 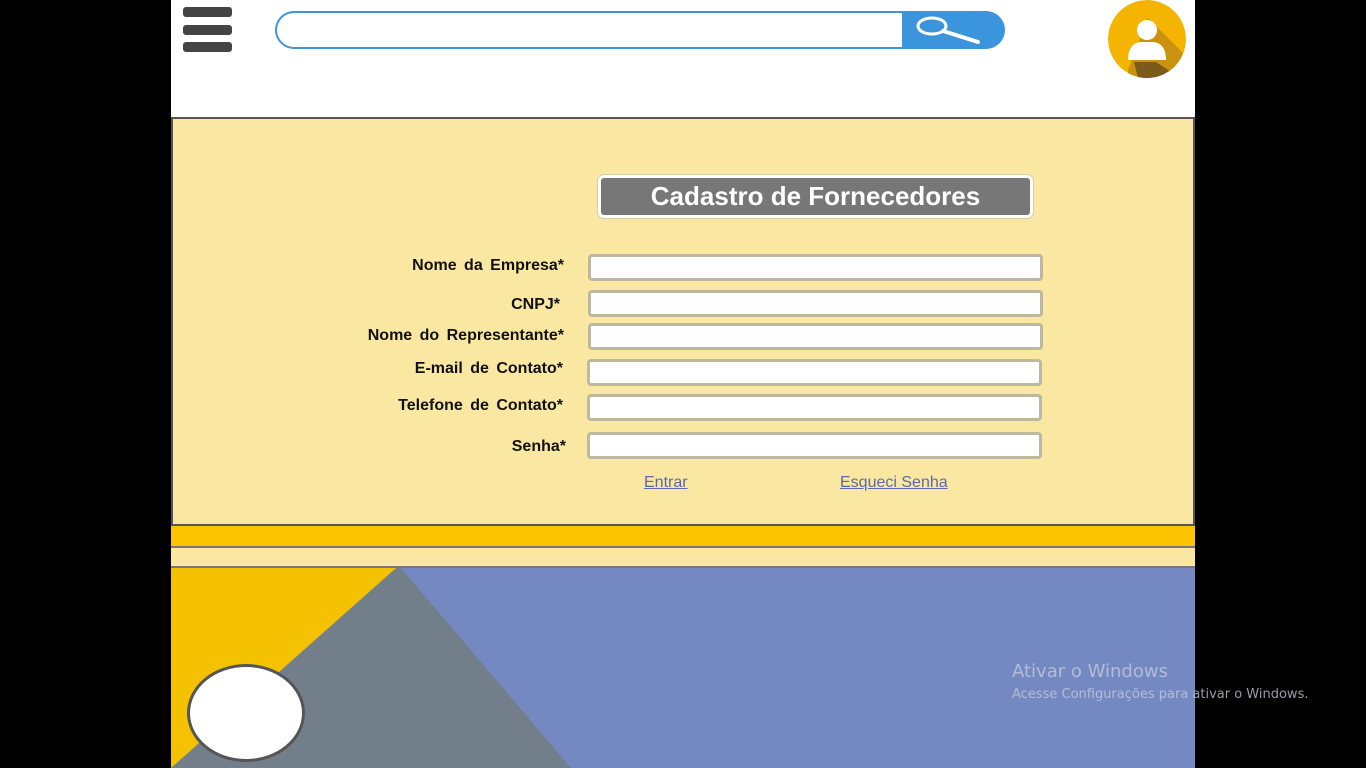 What do you see at coordinates (480, 405) in the screenshot?
I see `label-contact-phone: Telefone de Contato*` at bounding box center [480, 405].